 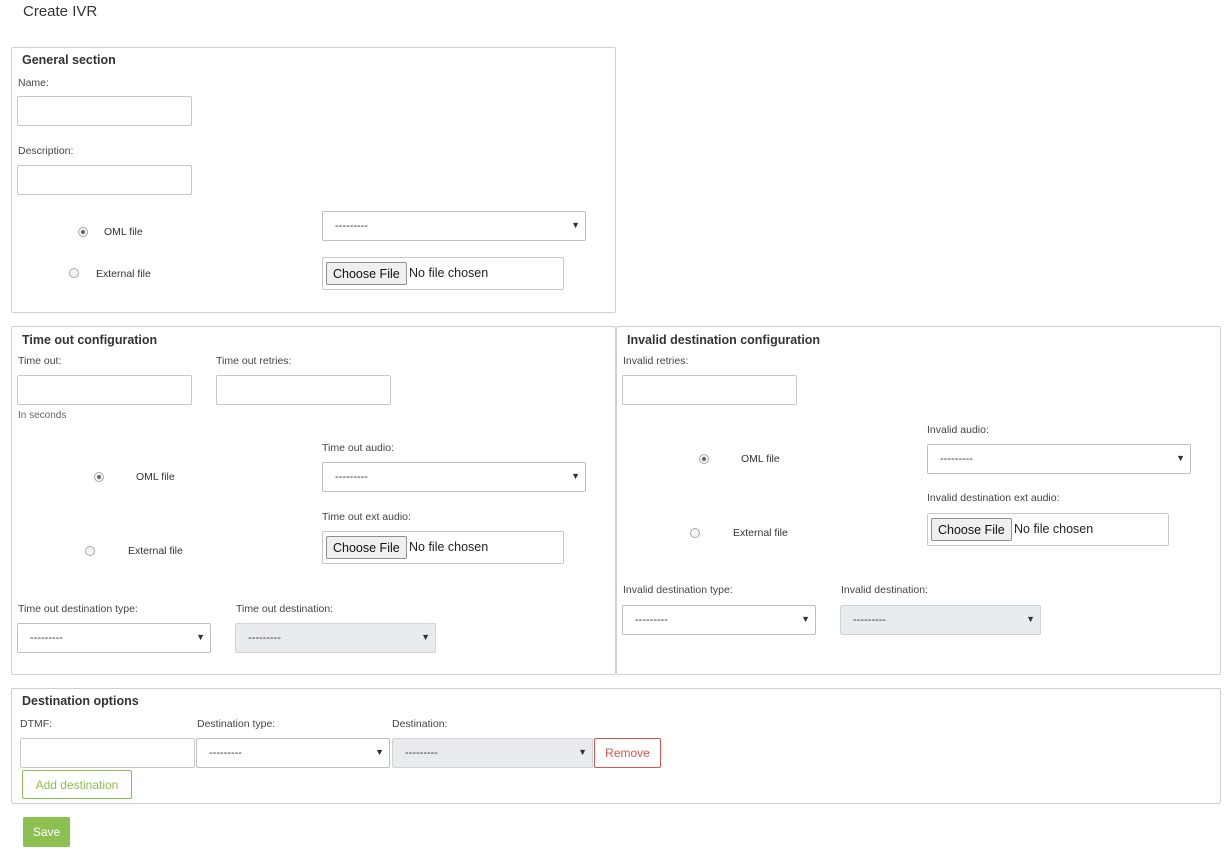 What do you see at coordinates (254, 361) in the screenshot?
I see `timeout-retries-label: Time out retries:` at bounding box center [254, 361].